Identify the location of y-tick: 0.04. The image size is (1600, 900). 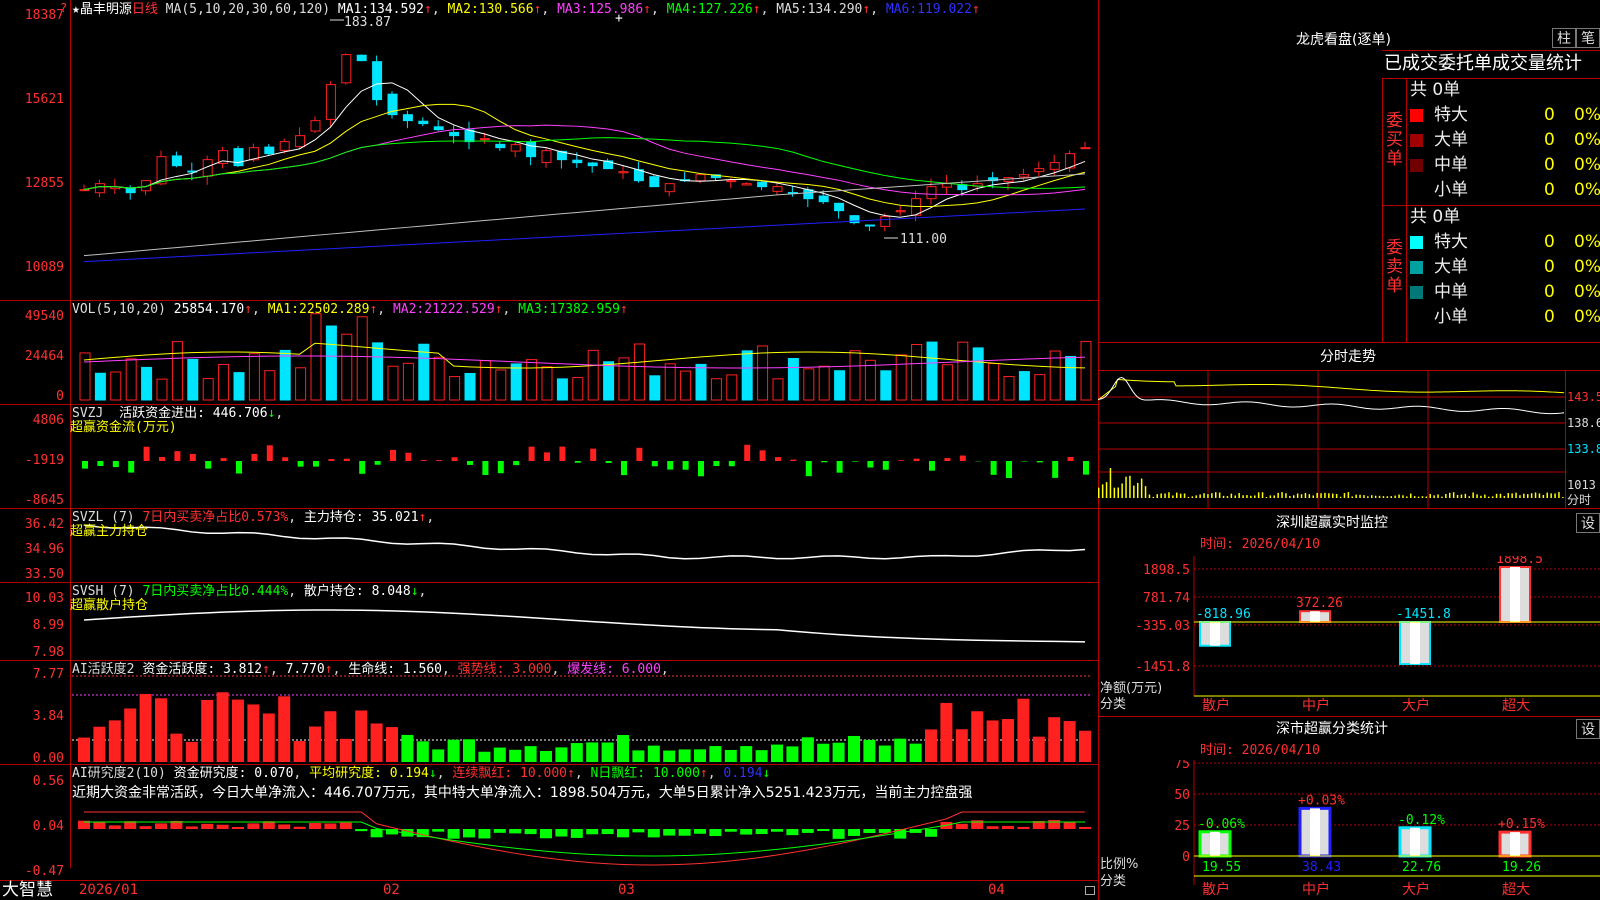
(48, 826).